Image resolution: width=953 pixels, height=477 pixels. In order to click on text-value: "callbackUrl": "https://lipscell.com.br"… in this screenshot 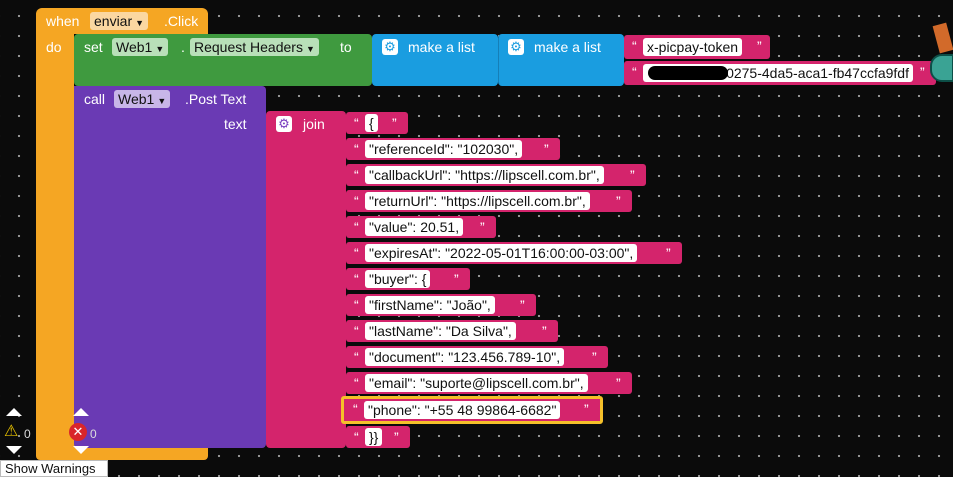, I will do `click(484, 175)`.